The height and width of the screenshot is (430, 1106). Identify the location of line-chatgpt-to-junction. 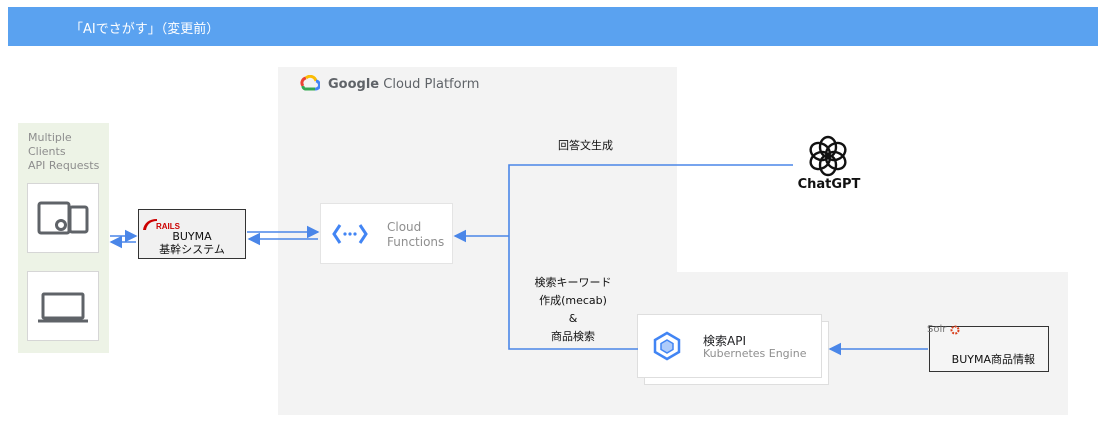
(650, 200).